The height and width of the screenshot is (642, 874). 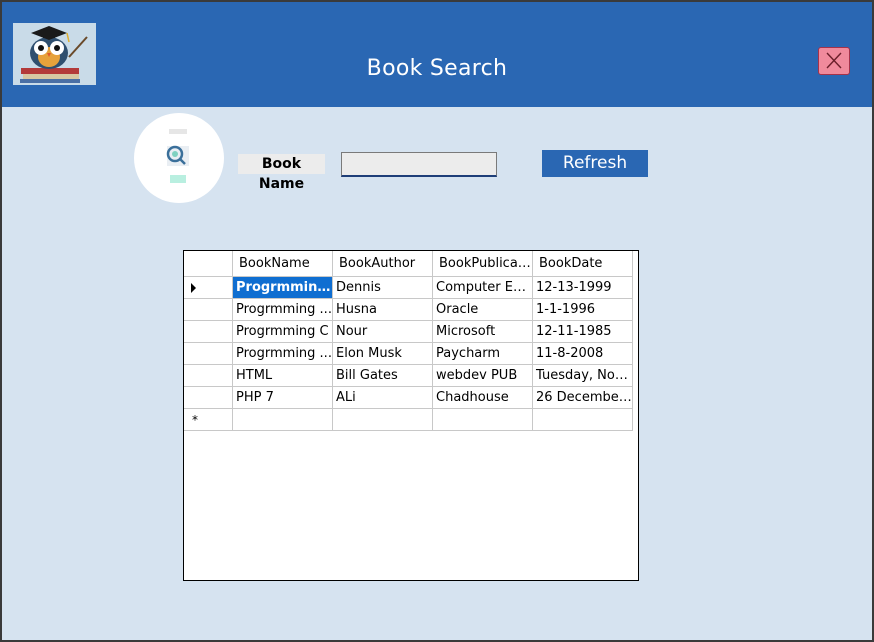 I want to click on table-cell: Oracle, so click(x=483, y=310).